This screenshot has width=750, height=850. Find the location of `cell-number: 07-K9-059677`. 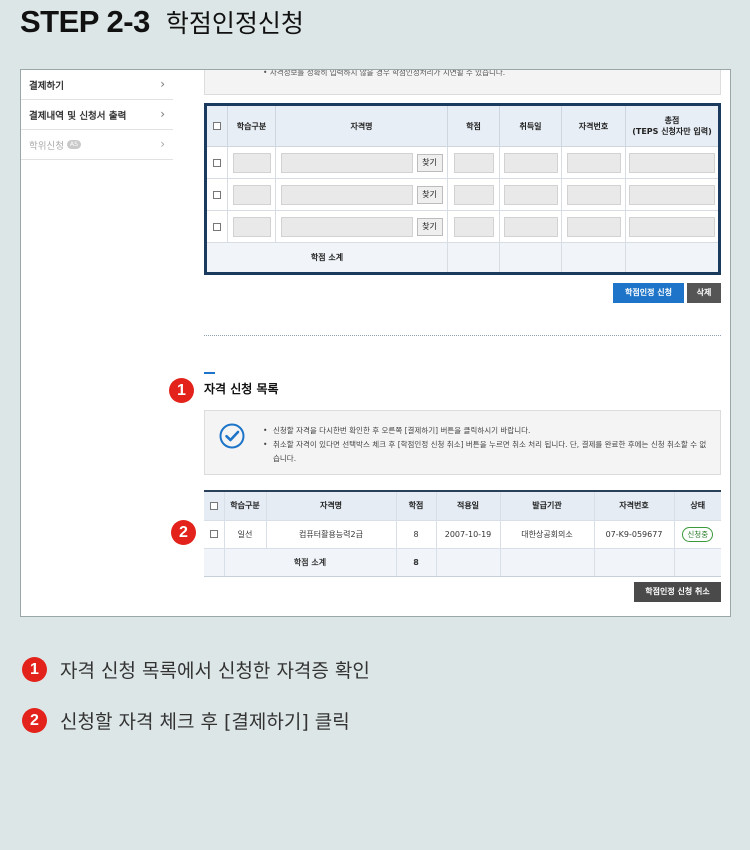

cell-number: 07-K9-059677 is located at coordinates (633, 533).